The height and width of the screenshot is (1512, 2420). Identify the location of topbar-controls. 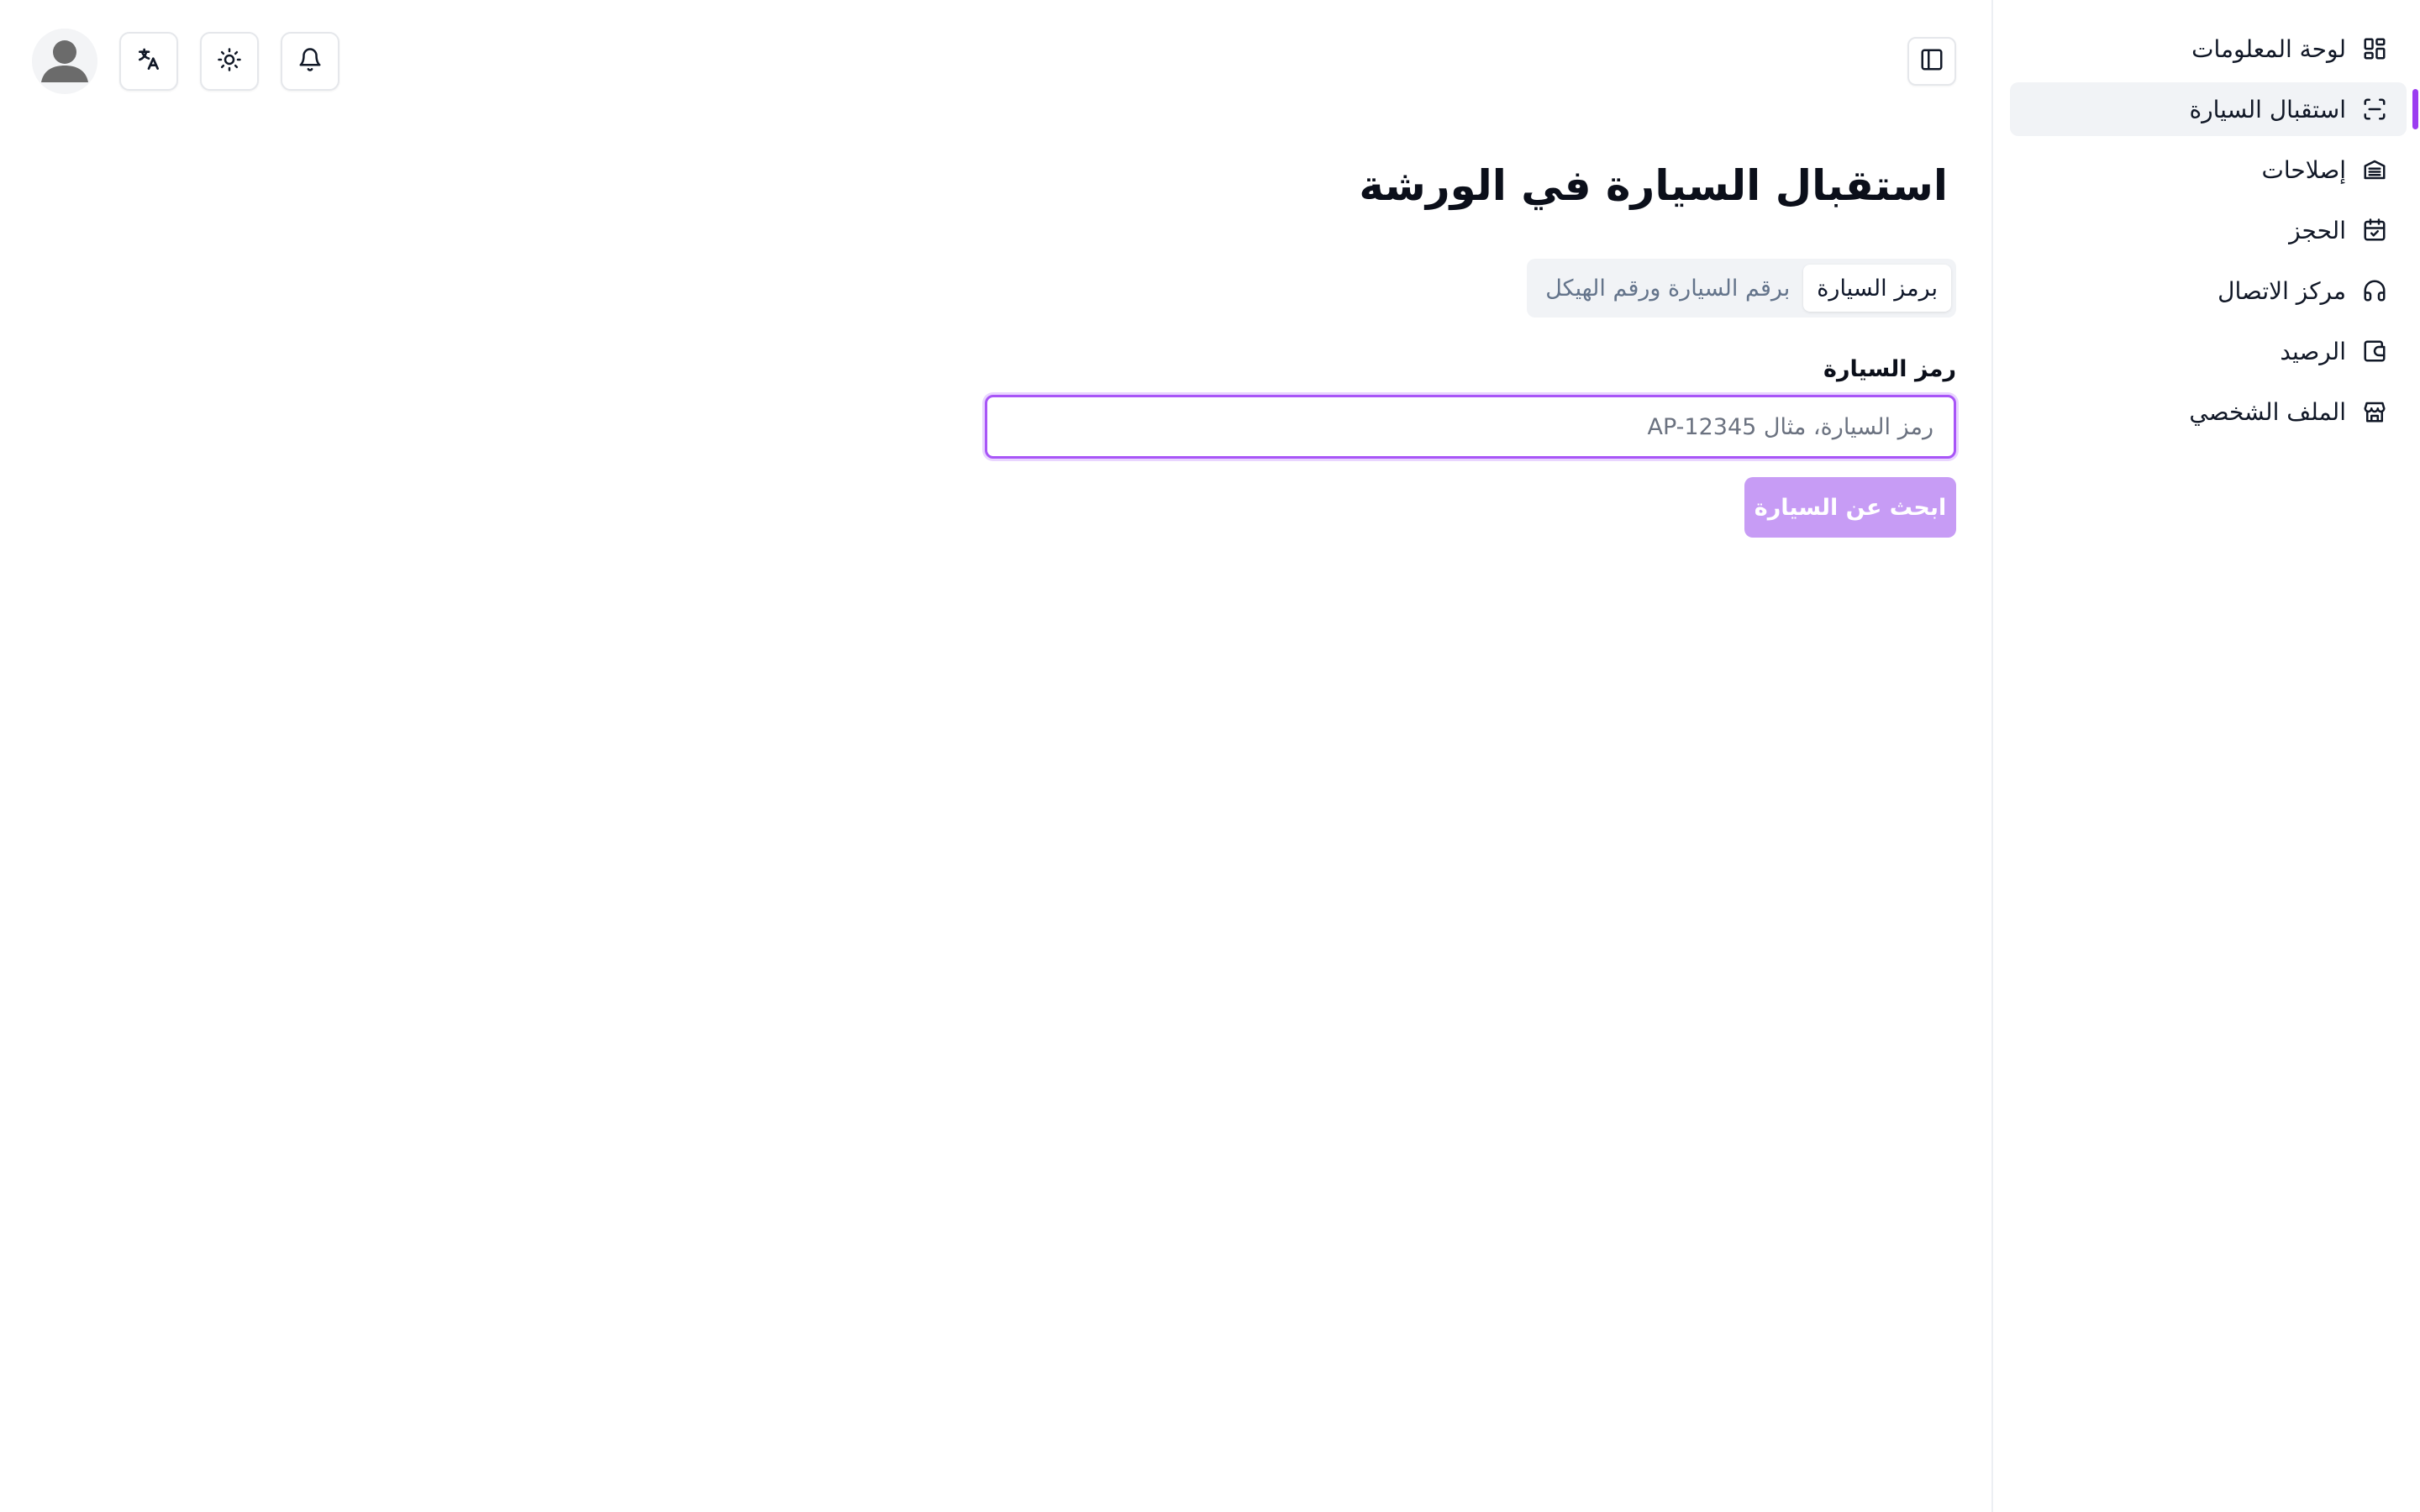
(185, 61).